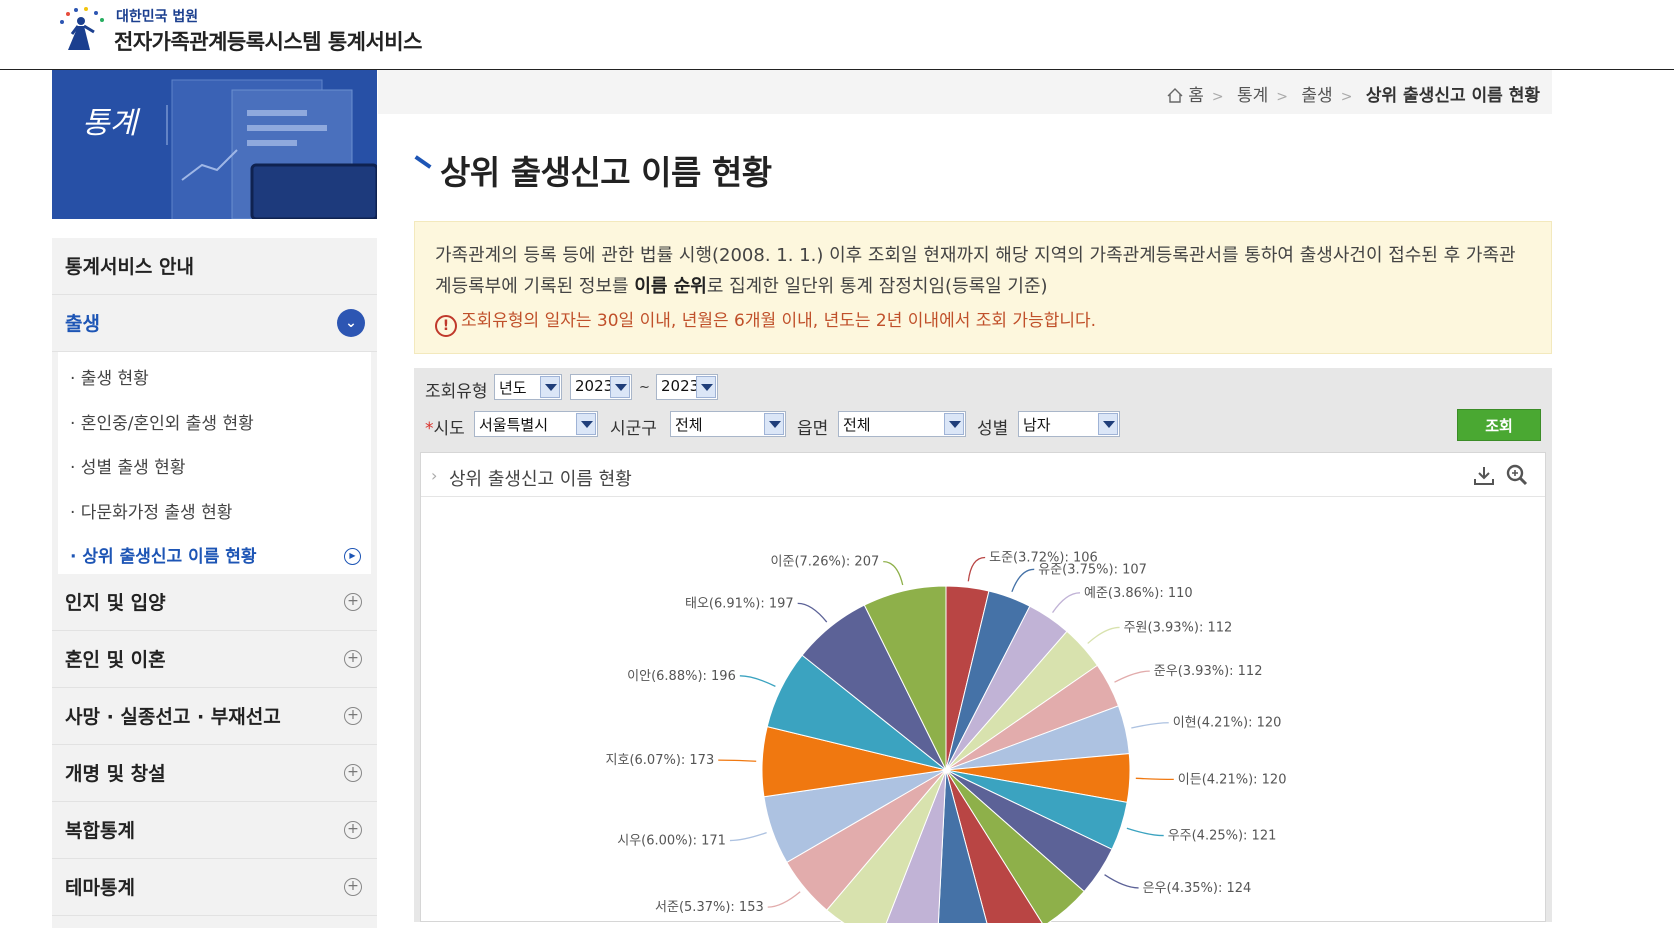  What do you see at coordinates (670, 286) in the screenshot?
I see `notice-bold-text: 이름 순위` at bounding box center [670, 286].